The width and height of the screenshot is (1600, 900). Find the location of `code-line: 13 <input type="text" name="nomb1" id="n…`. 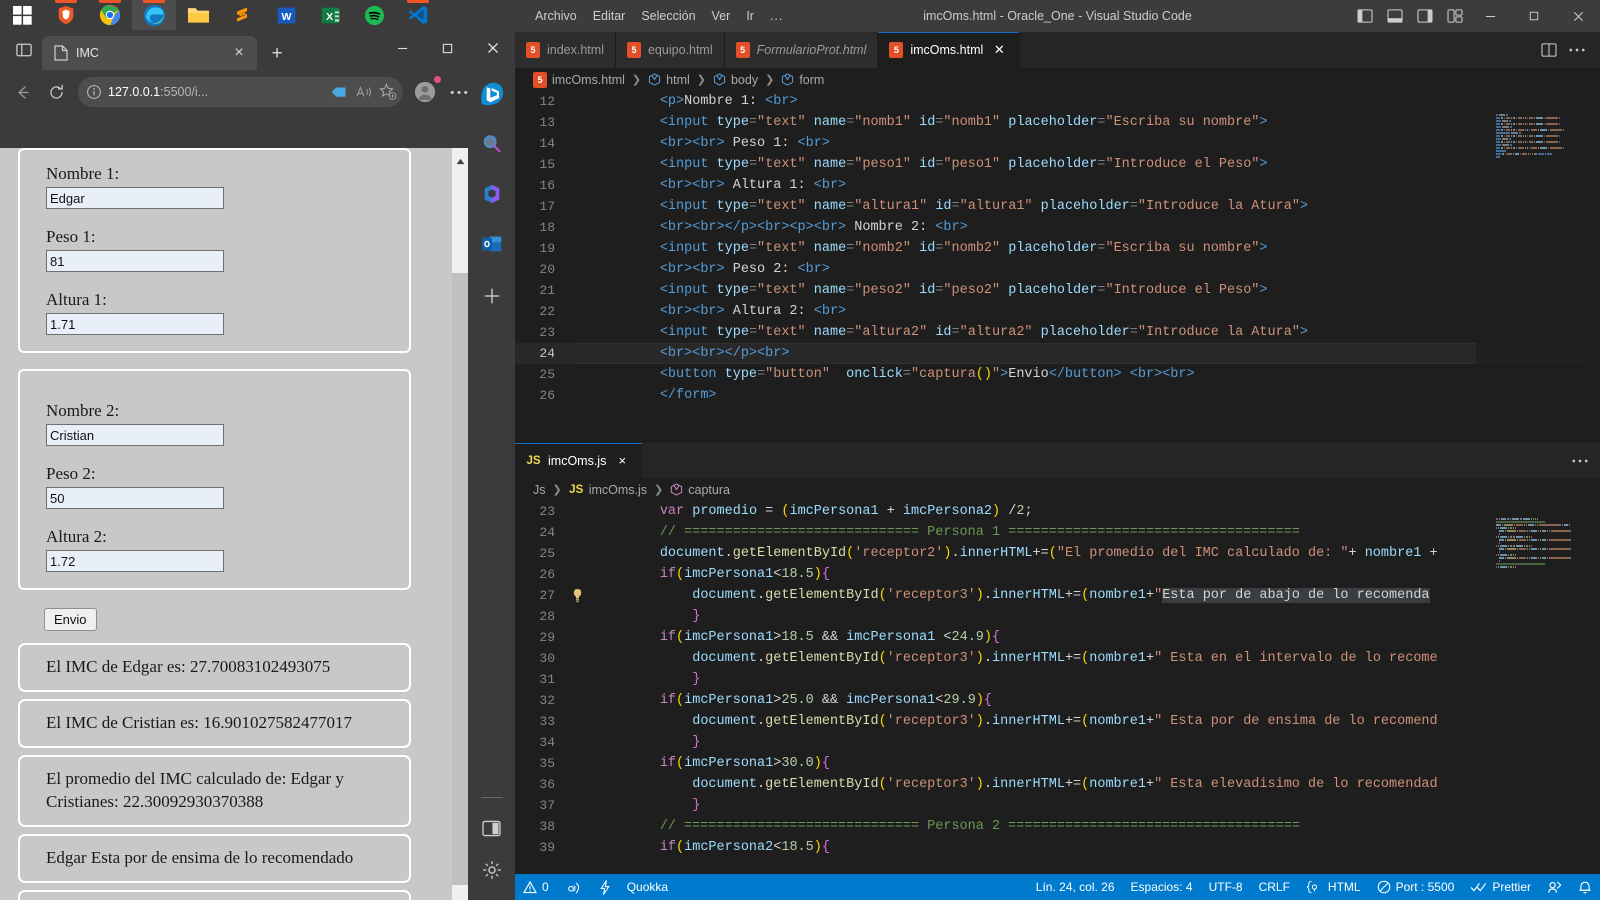

code-line: 13 <input type="text" name="nomb1" id="n… is located at coordinates (1057, 122).